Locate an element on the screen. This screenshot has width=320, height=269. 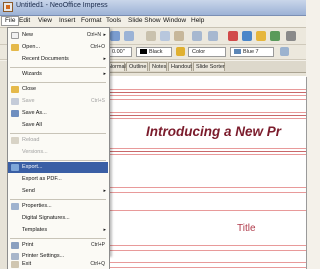
menu-item-templates: Templates ▸ is located at coordinates (58, 230).